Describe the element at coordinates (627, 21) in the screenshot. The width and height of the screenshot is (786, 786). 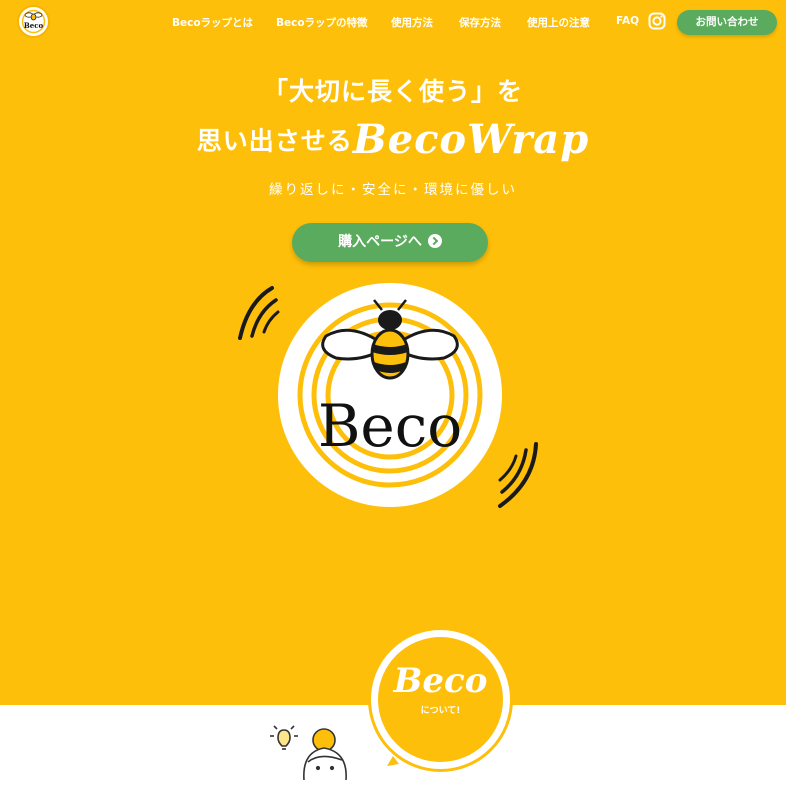
I see `nav-item-faq: FAQ` at that location.